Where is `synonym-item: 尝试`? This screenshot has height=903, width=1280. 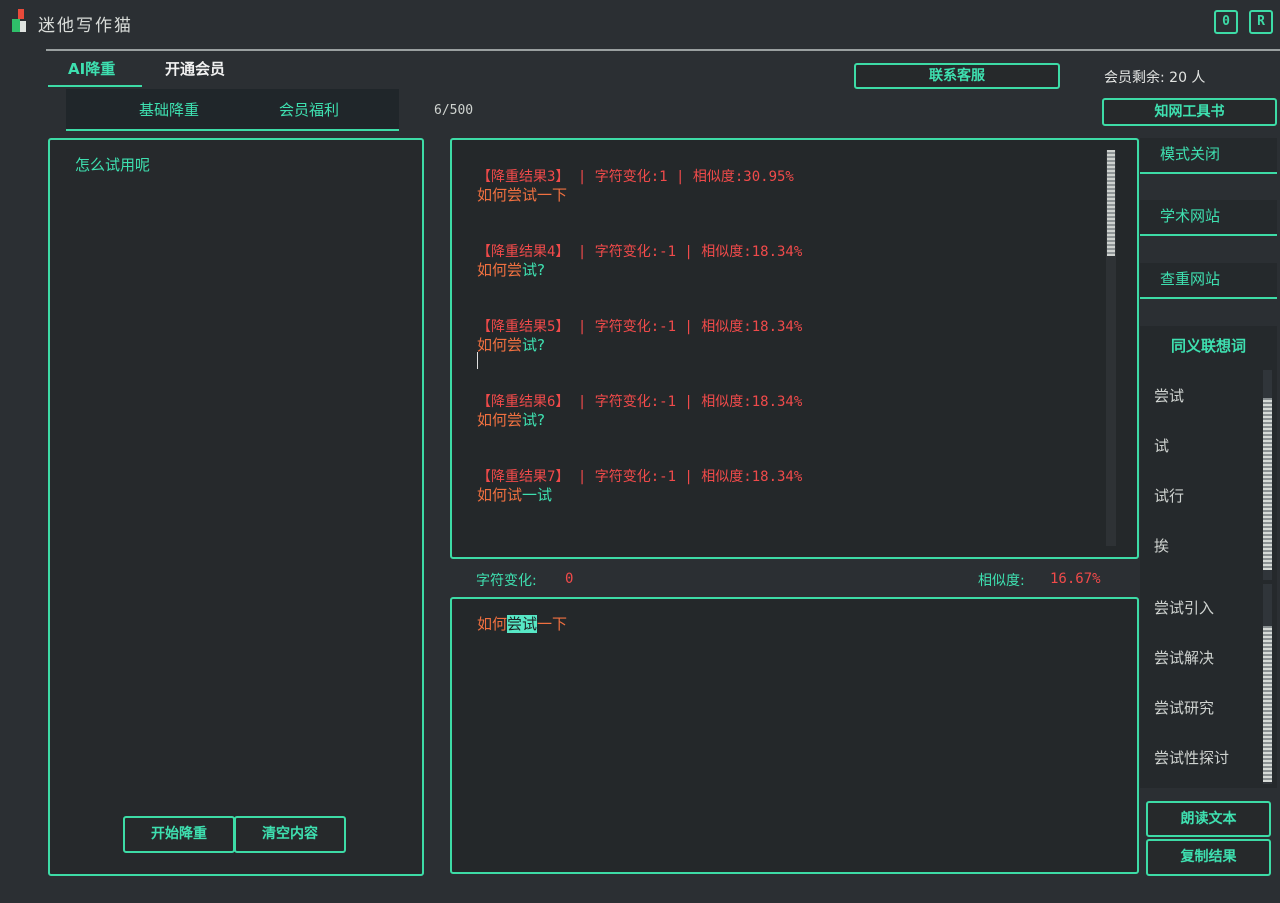
synonym-item: 尝试 is located at coordinates (1169, 395).